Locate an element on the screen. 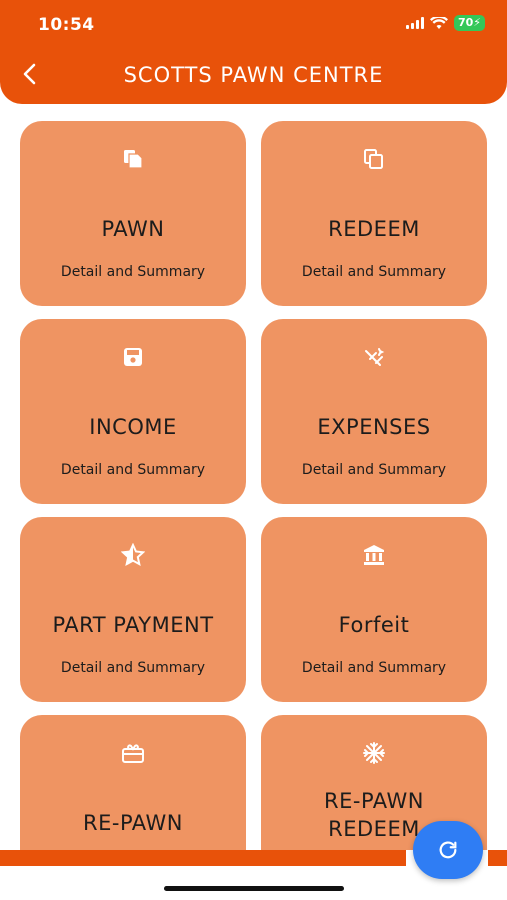 The height and width of the screenshot is (900, 507). copy-outline-icon is located at coordinates (374, 159).